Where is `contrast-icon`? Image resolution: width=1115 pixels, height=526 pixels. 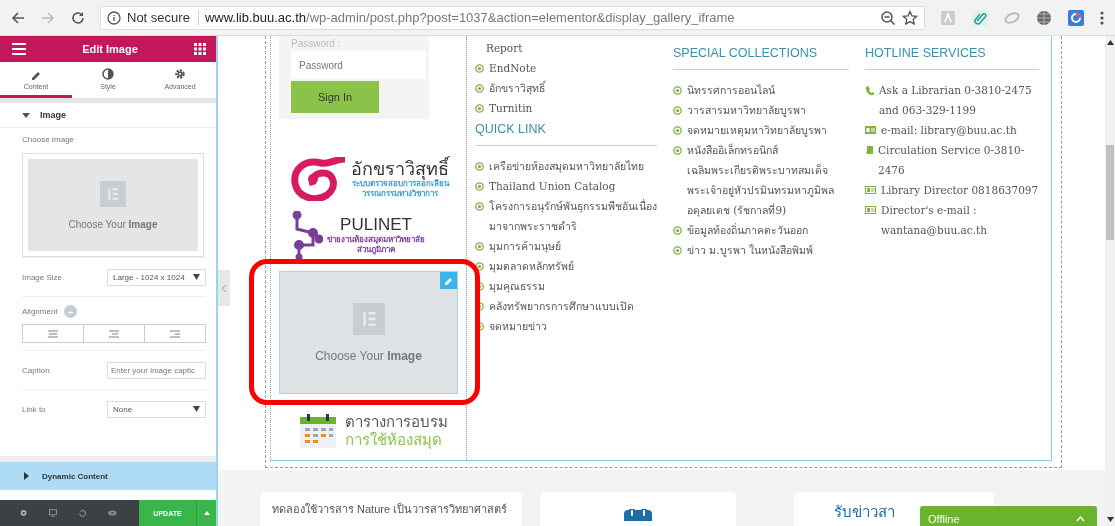 contrast-icon is located at coordinates (108, 73).